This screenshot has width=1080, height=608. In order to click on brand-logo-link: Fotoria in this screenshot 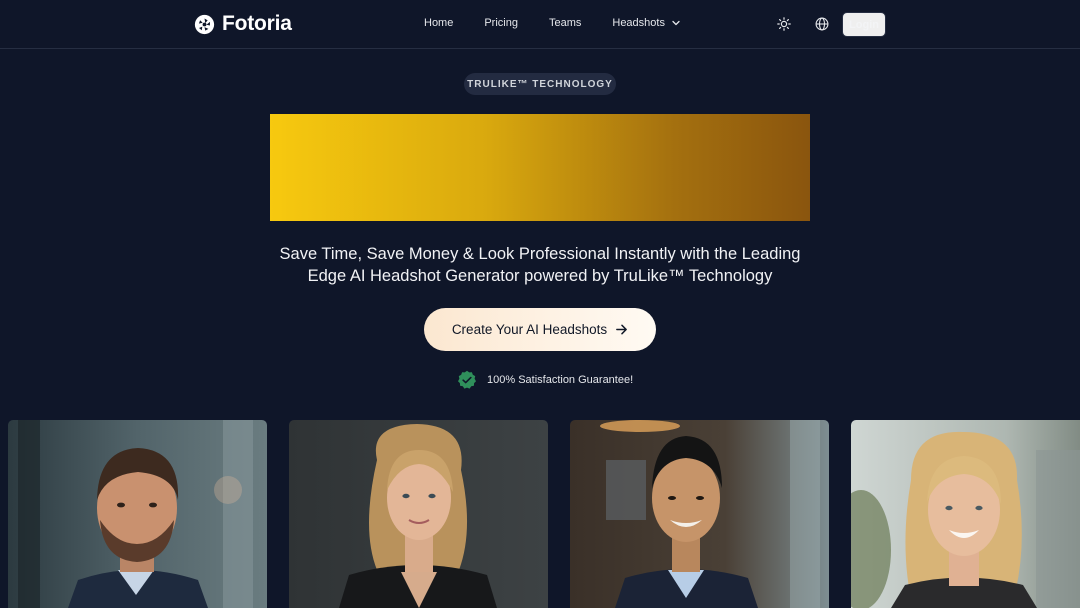, I will do `click(243, 23)`.